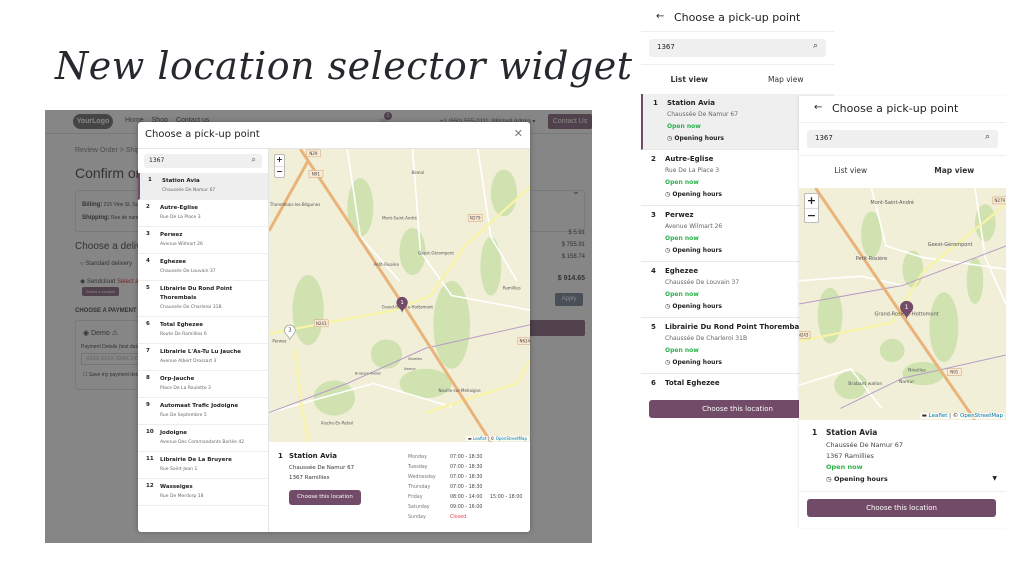 This screenshot has width=1024, height=570. What do you see at coordinates (182, 496) in the screenshot?
I see `item-address: Rue De Merdorp 18` at bounding box center [182, 496].